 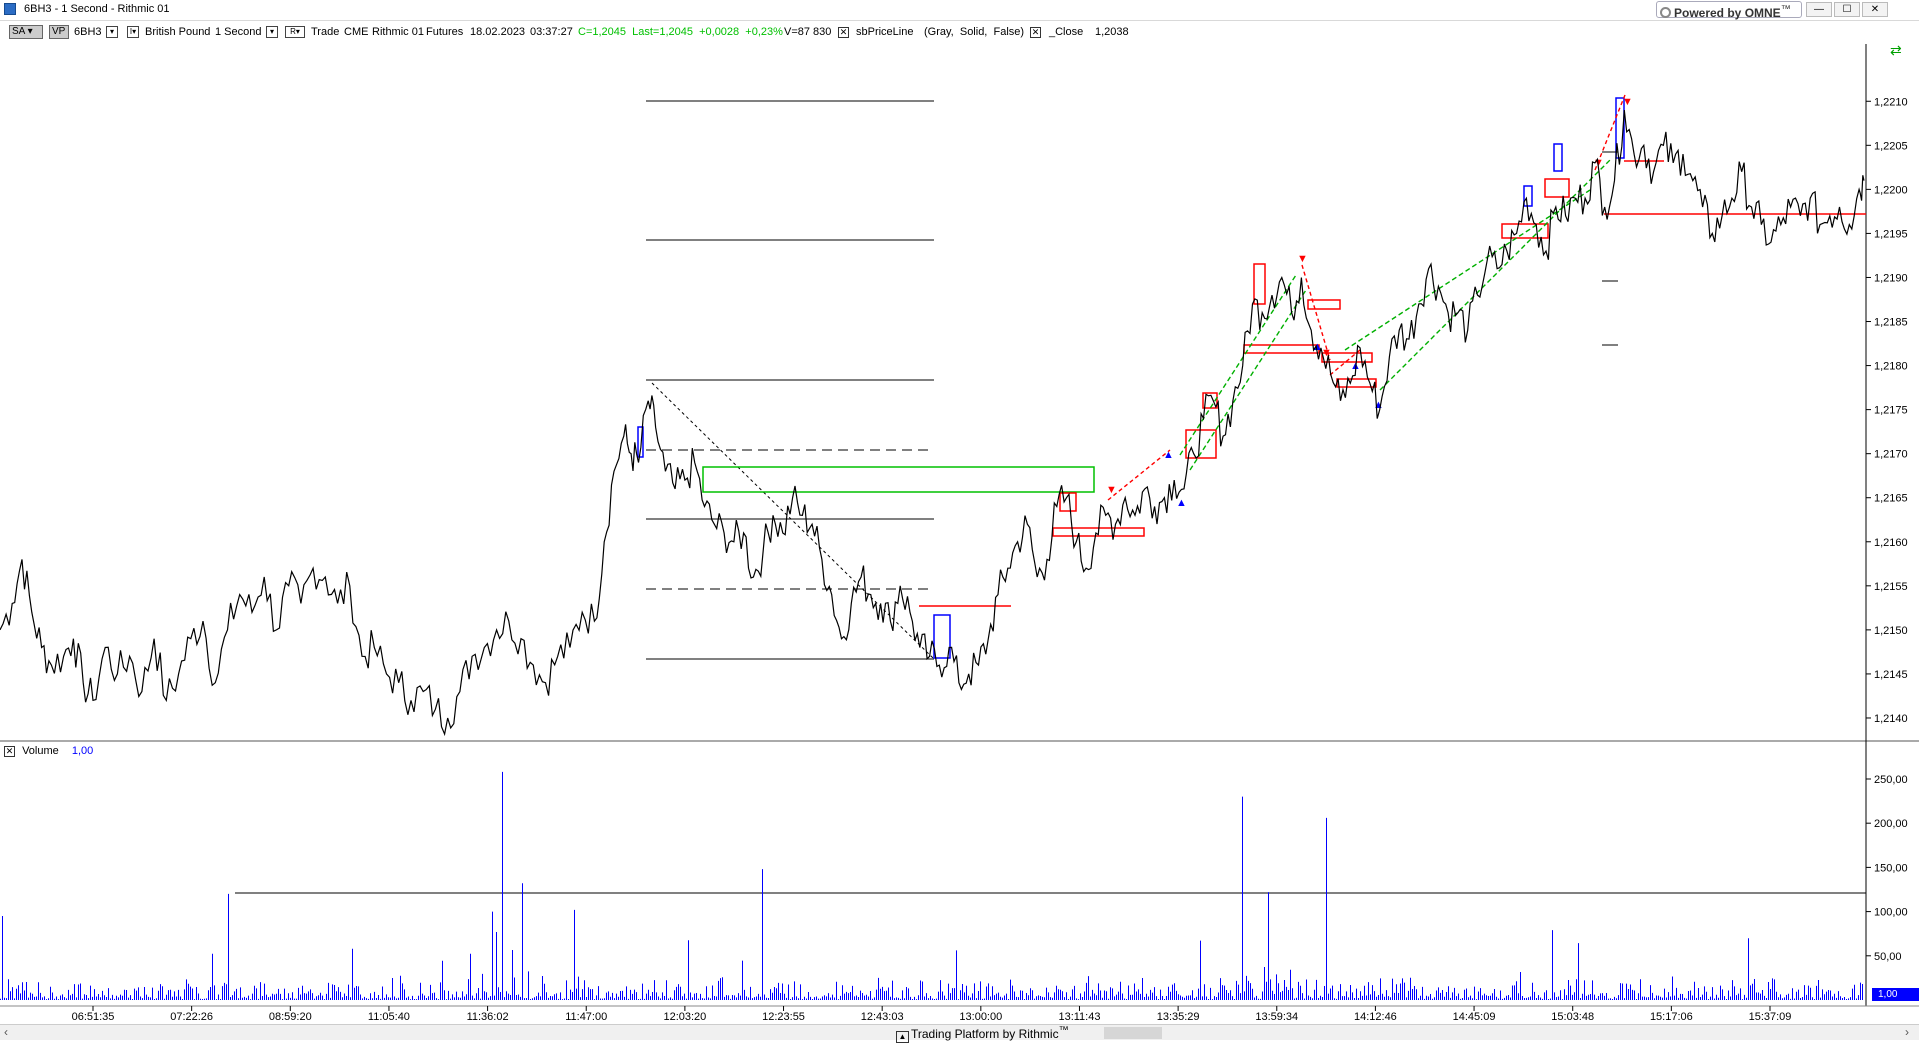 I want to click on red-trend-line, so click(x=1139, y=475).